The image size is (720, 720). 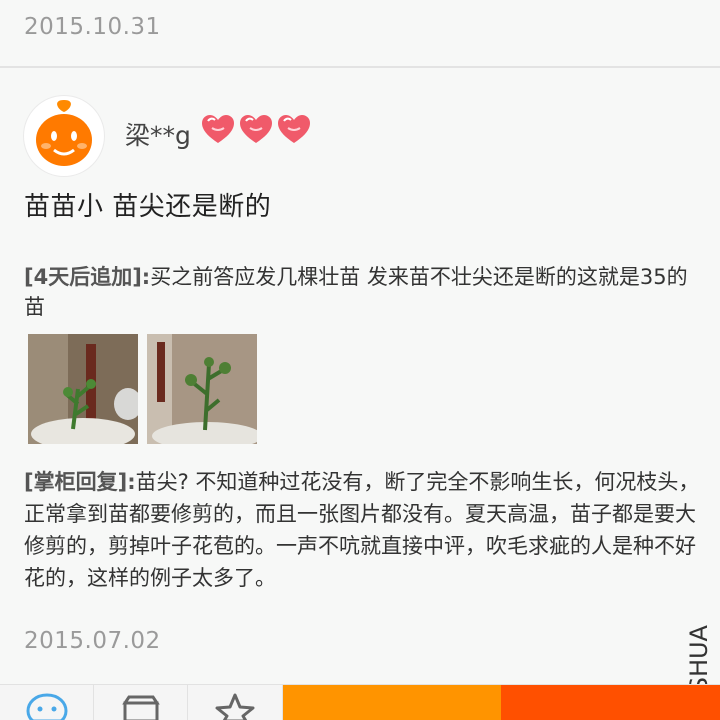 What do you see at coordinates (364, 292) in the screenshot?
I see `followup-comment: [4天后追加]:买之前答应发几棵壮苗 发来苗不壮尖还是断的这就是35的苗` at bounding box center [364, 292].